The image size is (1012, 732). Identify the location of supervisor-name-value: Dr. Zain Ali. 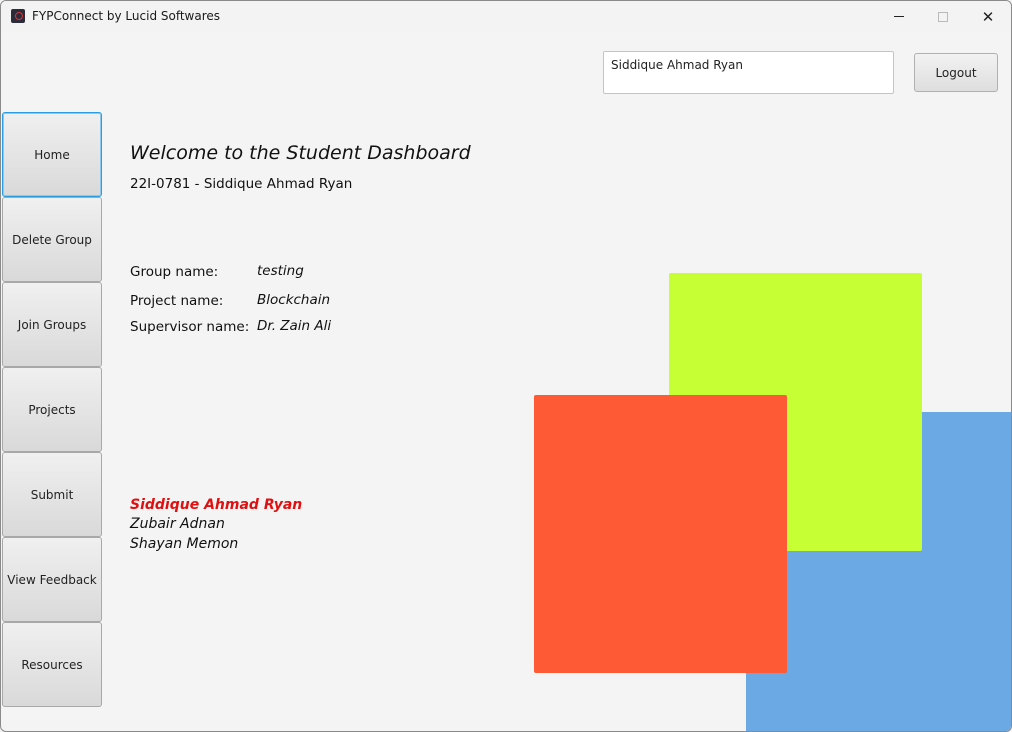
(294, 326).